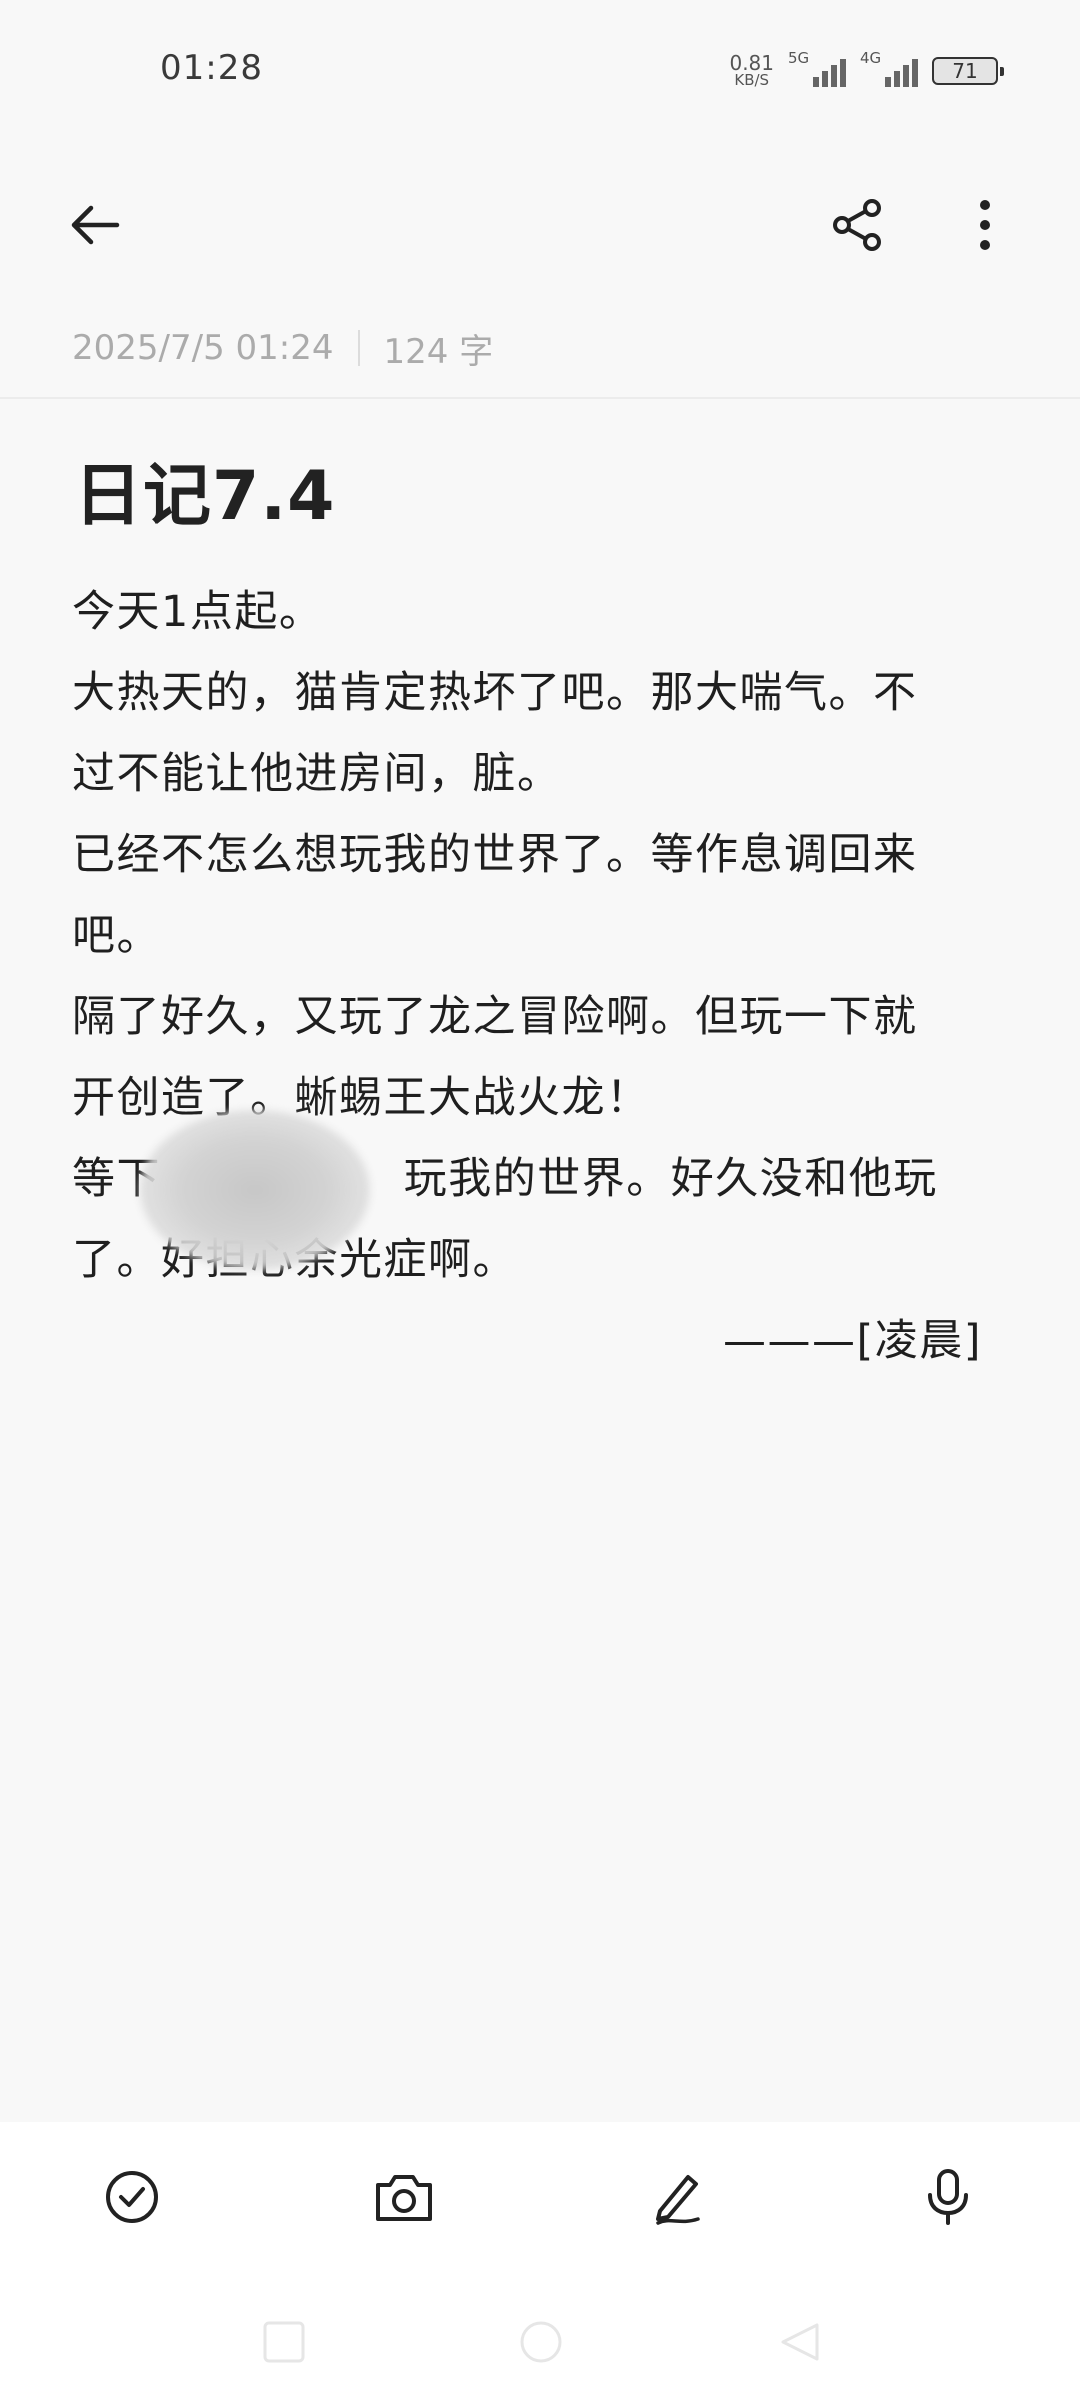 Image resolution: width=1080 pixels, height=2400 pixels. Describe the element at coordinates (852, 1341) in the screenshot. I see `note-signature: ———[凌晨]` at that location.